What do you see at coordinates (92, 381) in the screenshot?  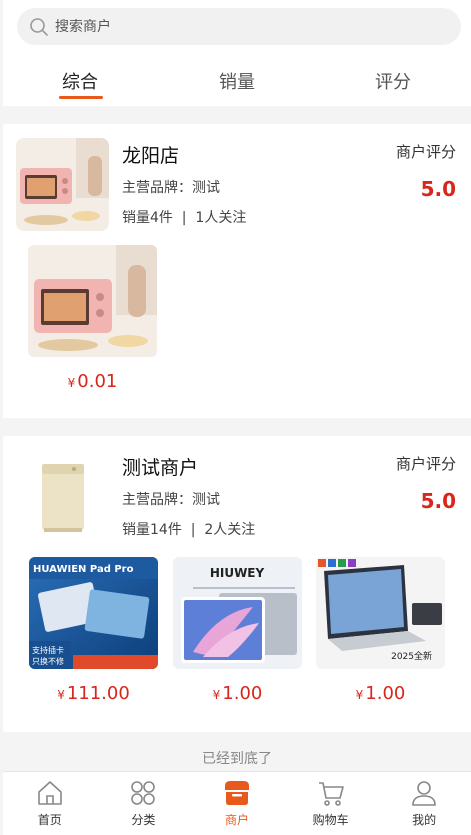 I see `product-price: ¥0.01` at bounding box center [92, 381].